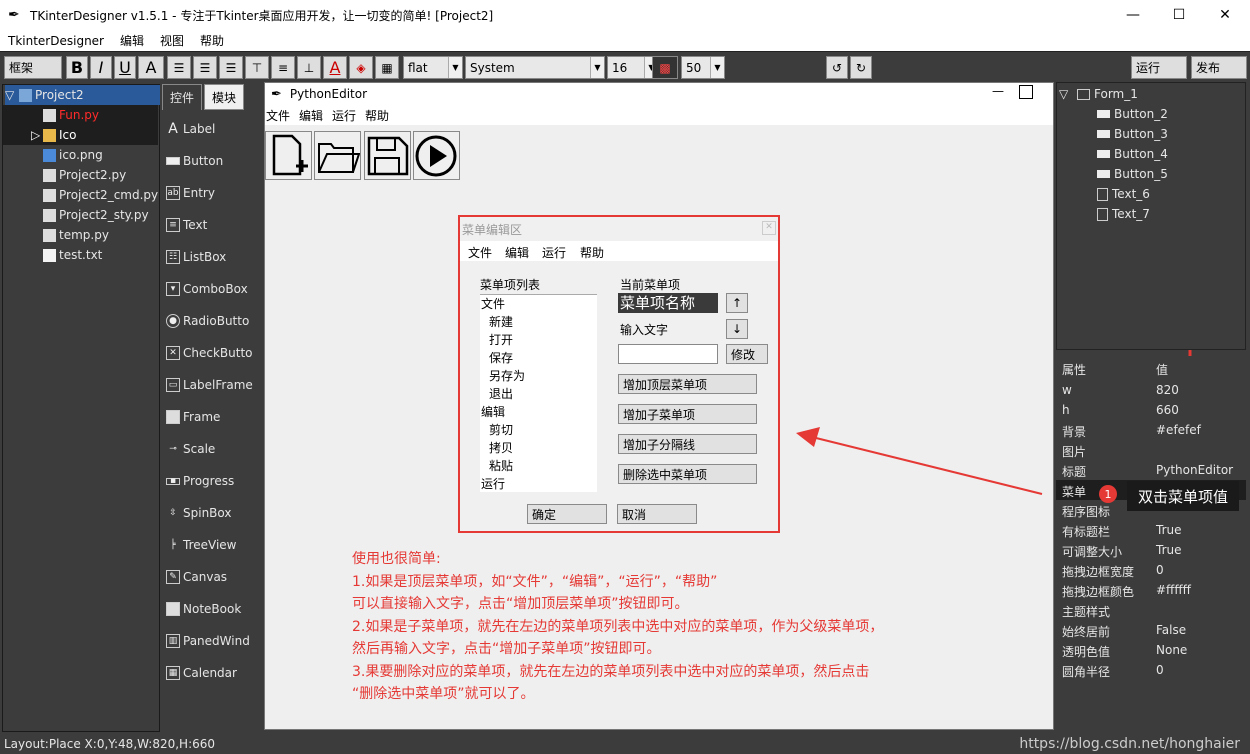 The width and height of the screenshot is (1250, 754). Describe the element at coordinates (213, 545) in the screenshot. I see `control-treeview: ╞ TreeView` at that location.